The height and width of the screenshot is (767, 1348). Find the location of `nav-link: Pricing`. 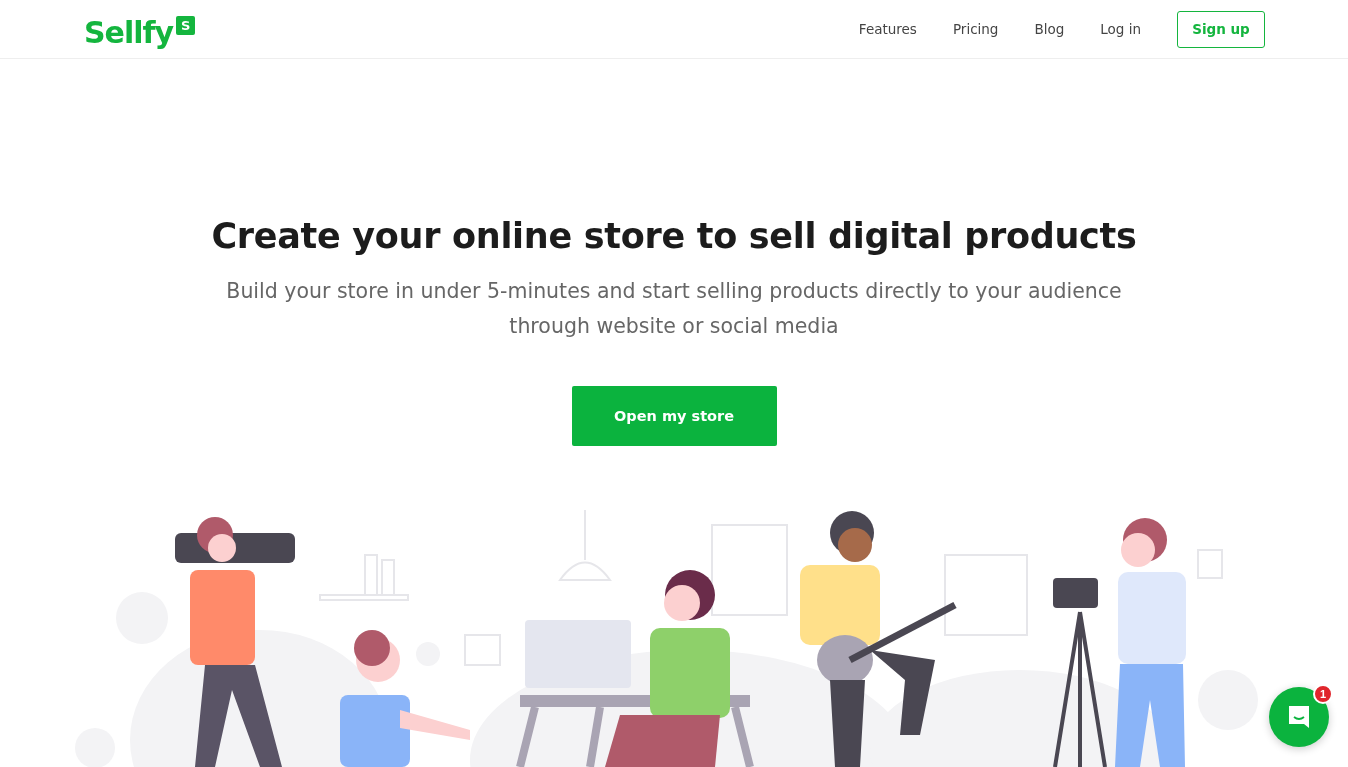

nav-link: Pricing is located at coordinates (975, 29).